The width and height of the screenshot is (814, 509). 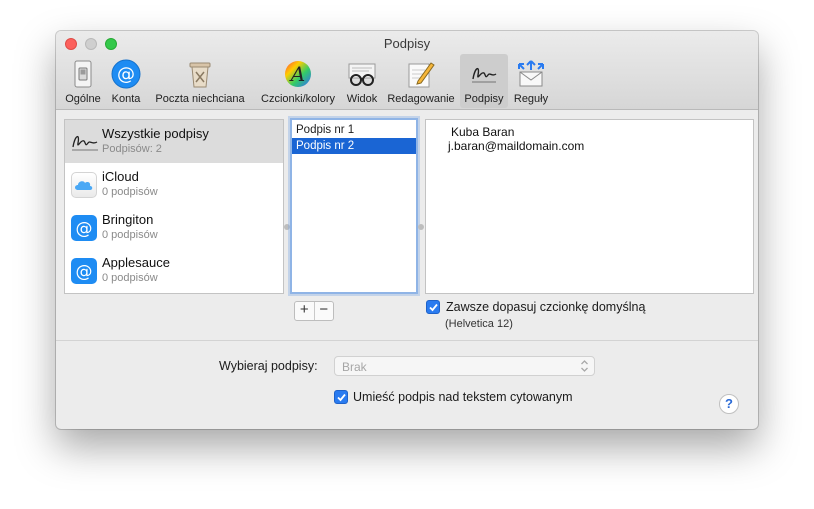 I want to click on window-title: Podpisy, so click(x=407, y=43).